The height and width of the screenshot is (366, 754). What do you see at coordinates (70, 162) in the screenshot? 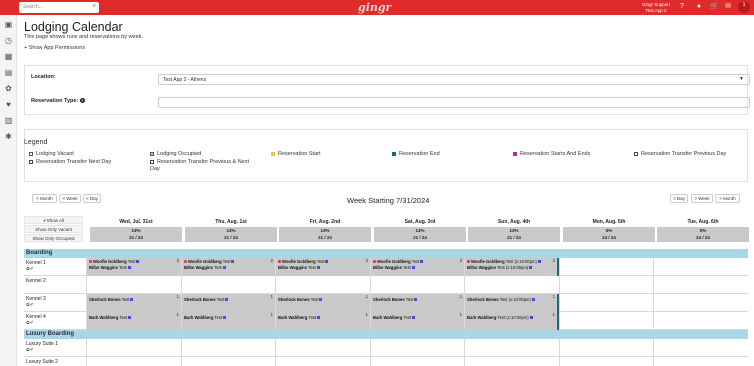
I see `legend-item: Reservation Transfer Next Day` at bounding box center [70, 162].